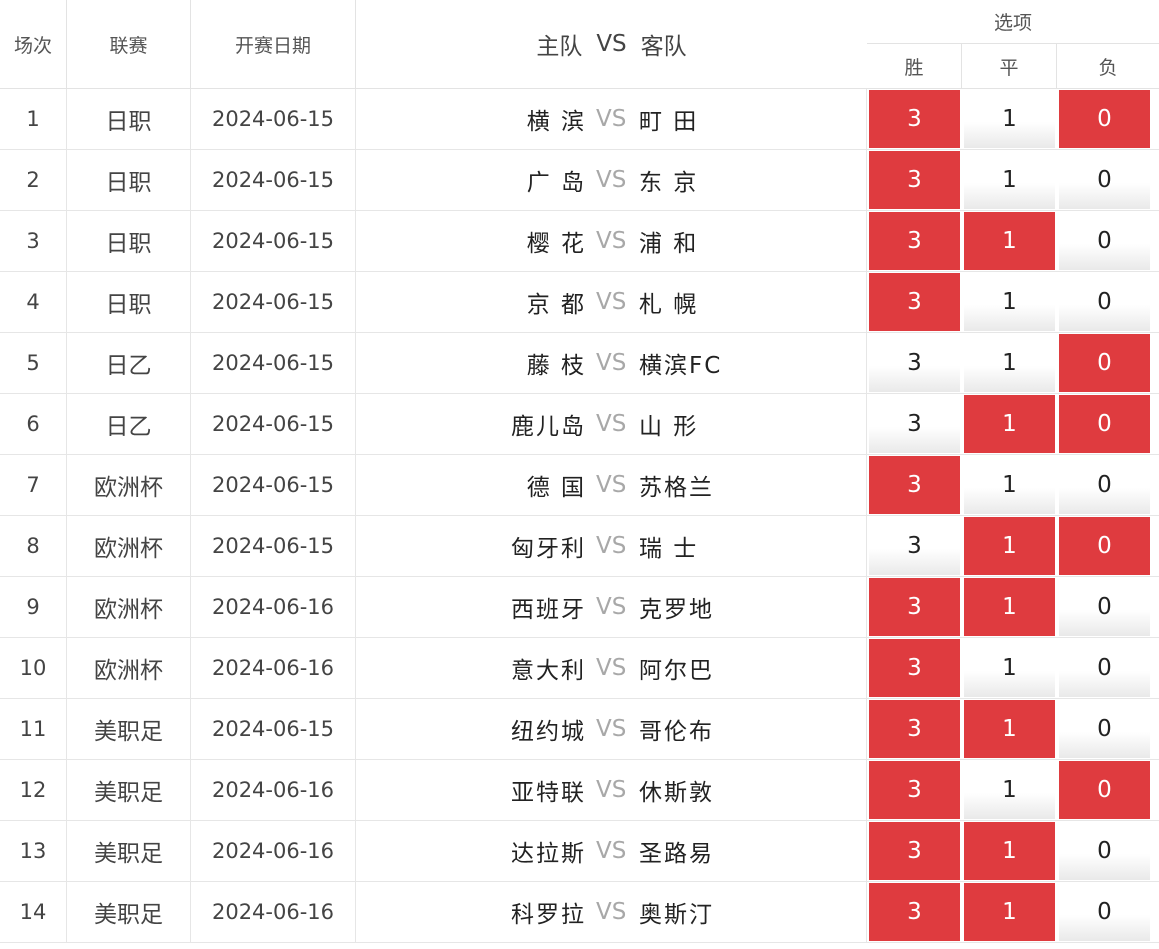 This screenshot has width=1159, height=949. What do you see at coordinates (676, 793) in the screenshot?
I see `away-team: 休斯敦` at bounding box center [676, 793].